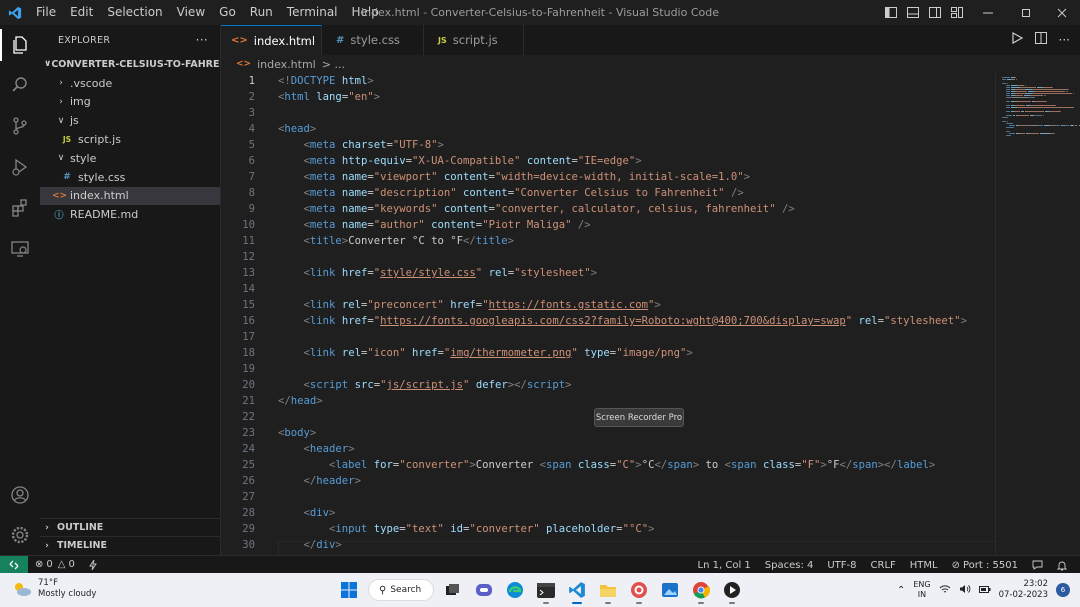 Image resolution: width=1080 pixels, height=607 pixels. Describe the element at coordinates (349, 590) in the screenshot. I see `windows-start-icon` at that location.